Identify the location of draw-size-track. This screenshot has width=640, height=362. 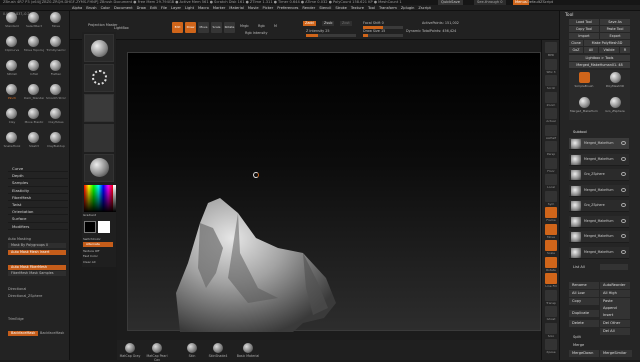
(383, 35).